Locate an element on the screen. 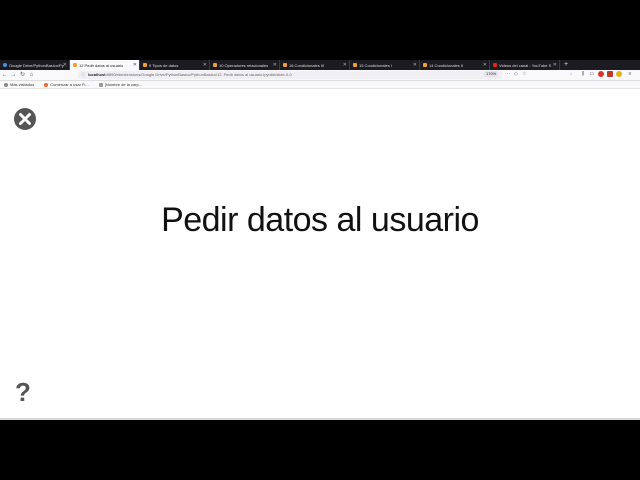 The width and height of the screenshot is (640, 480). bookmark-label: Más visitados is located at coordinates (22, 84).